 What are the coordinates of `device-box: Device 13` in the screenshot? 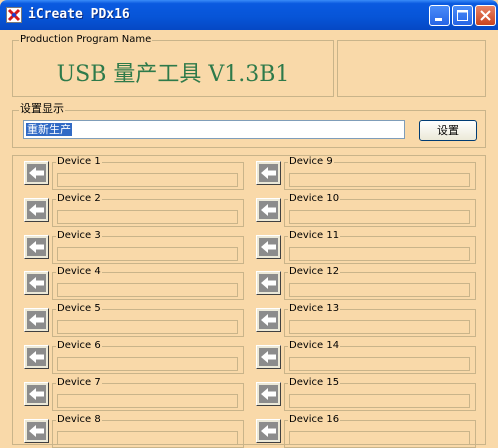 It's located at (380, 320).